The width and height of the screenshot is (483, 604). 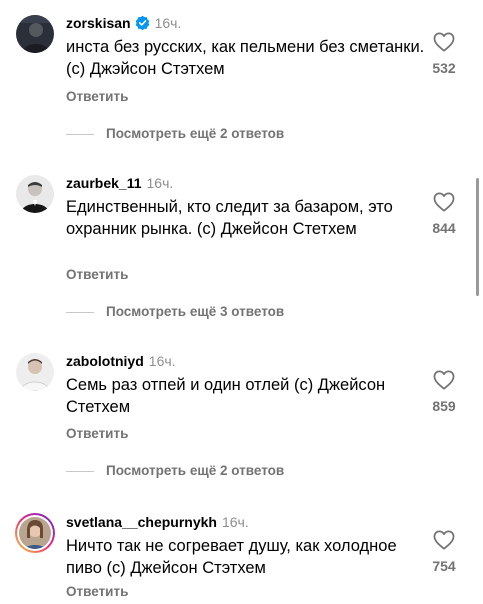 What do you see at coordinates (104, 183) in the screenshot?
I see `username: zaurbek_11` at bounding box center [104, 183].